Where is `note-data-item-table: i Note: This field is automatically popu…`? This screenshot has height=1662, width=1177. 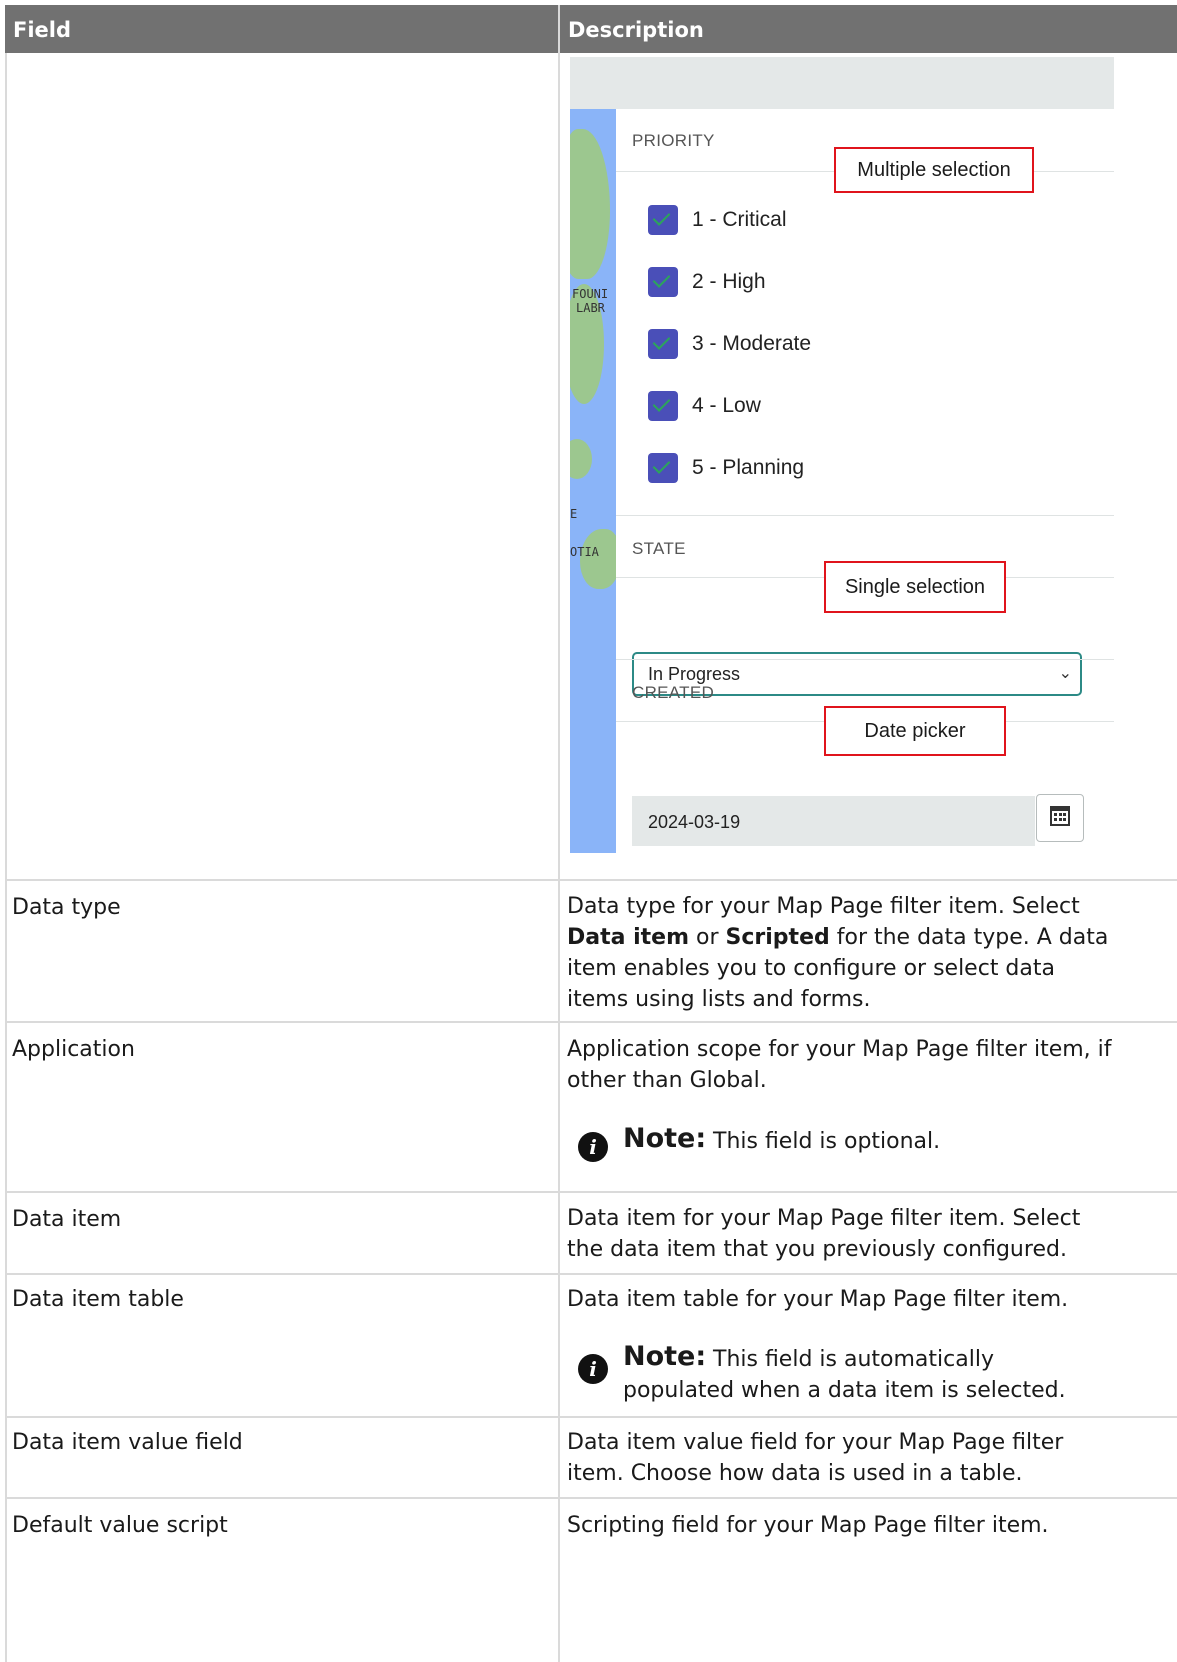
note-data-item-table: i Note: This field is automatically popu… is located at coordinates (858, 1382).